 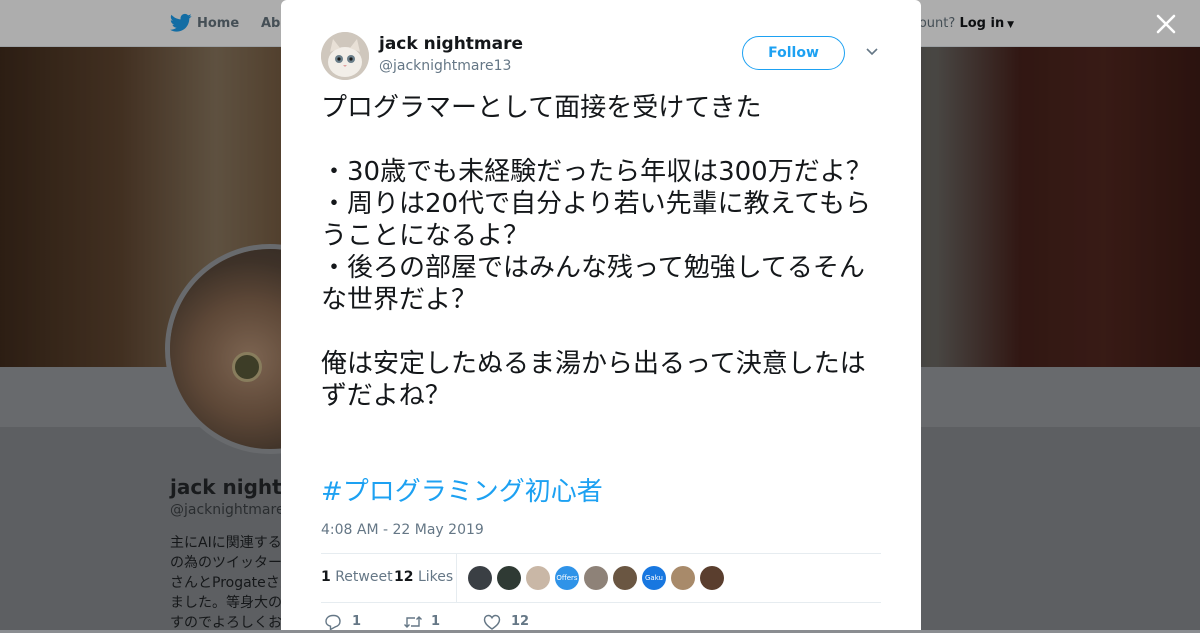 What do you see at coordinates (445, 66) in the screenshot?
I see `author-handle: @jacknightmare13` at bounding box center [445, 66].